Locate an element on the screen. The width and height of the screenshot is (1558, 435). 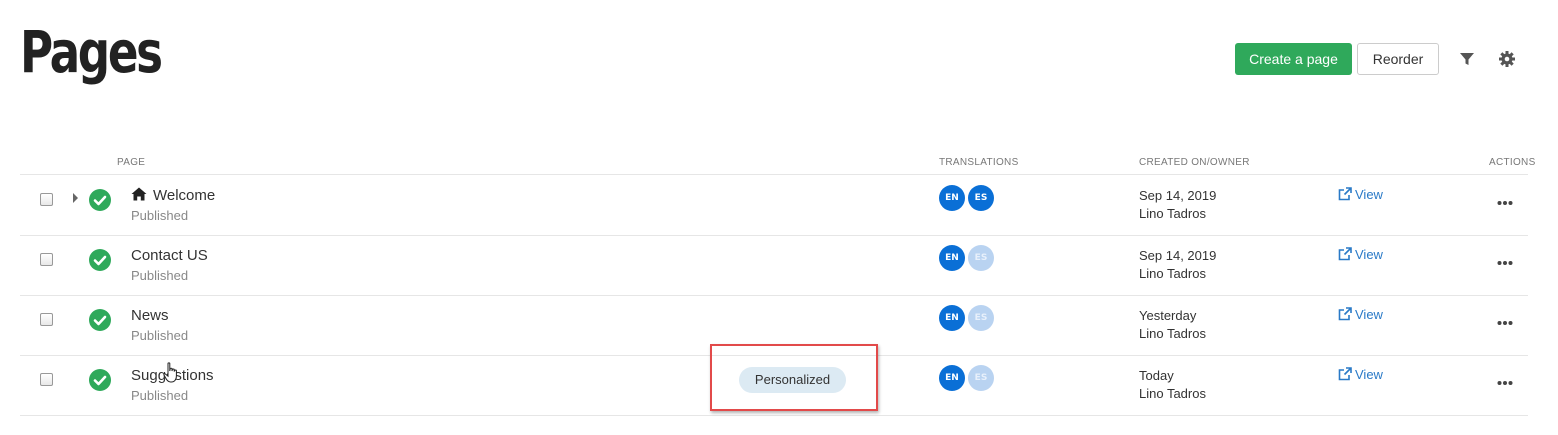
column-header-actions: ACTIONS is located at coordinates (1512, 162).